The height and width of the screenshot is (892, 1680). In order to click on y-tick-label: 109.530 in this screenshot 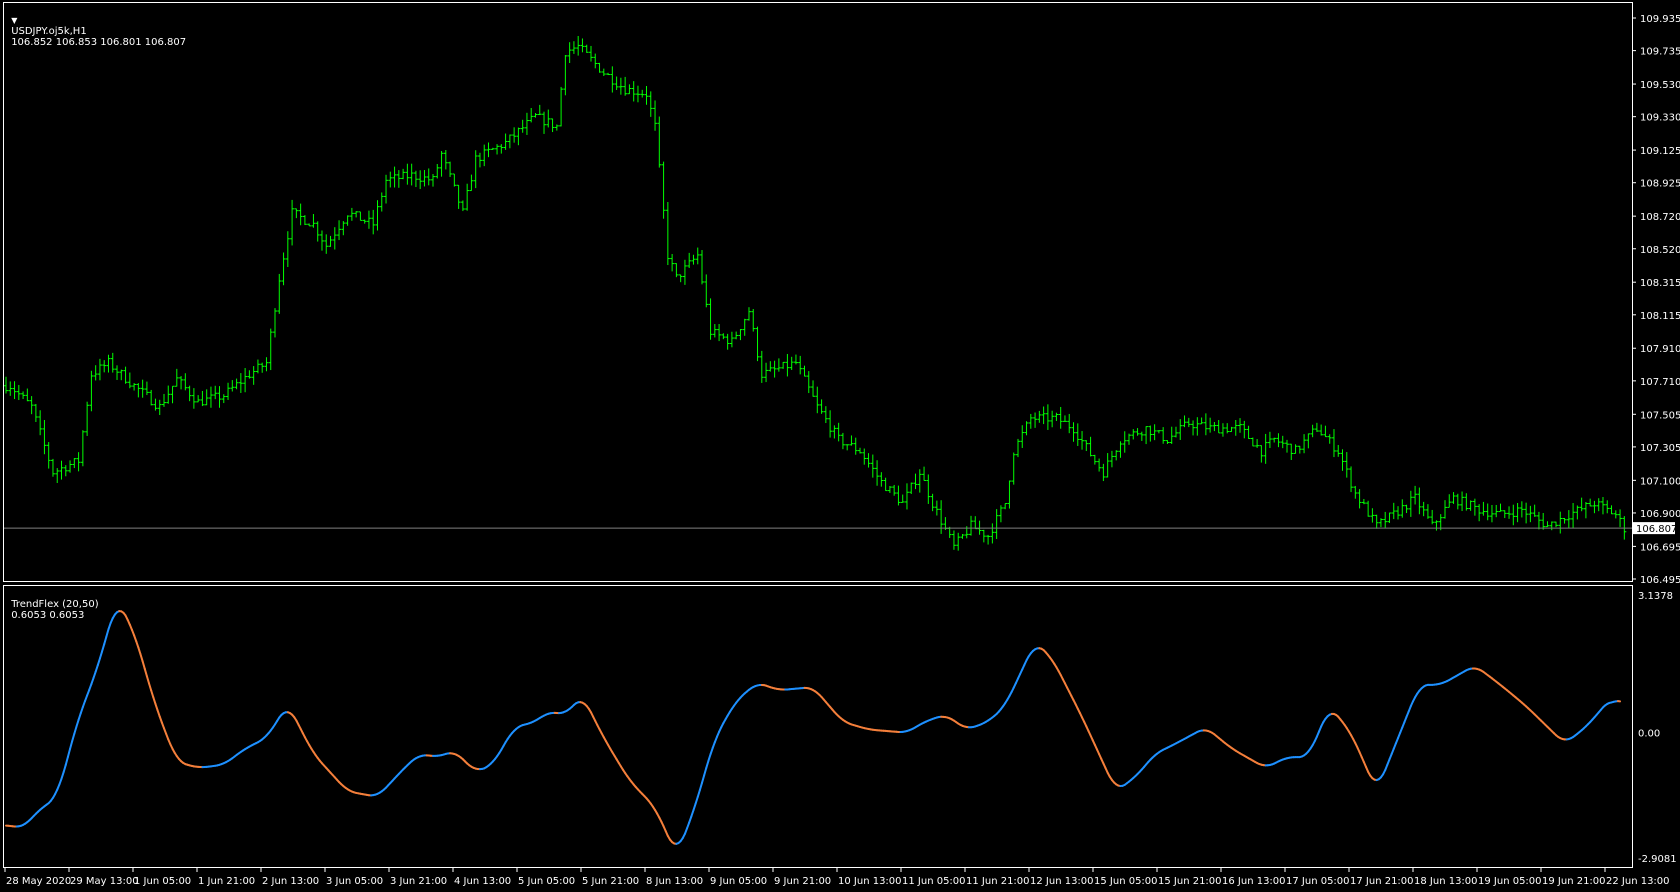, I will do `click(1660, 85)`.